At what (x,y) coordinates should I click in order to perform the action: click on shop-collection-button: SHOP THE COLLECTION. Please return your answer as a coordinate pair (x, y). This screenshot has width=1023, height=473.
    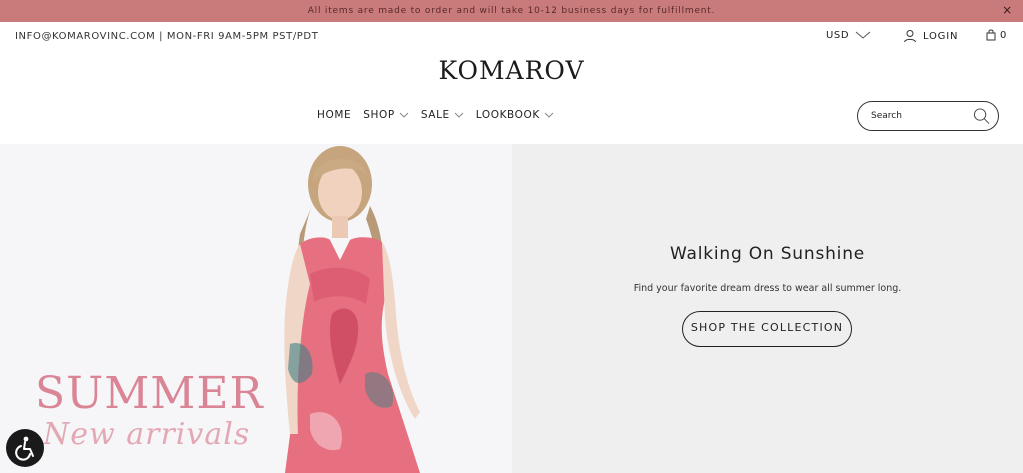
    Looking at the image, I should click on (767, 329).